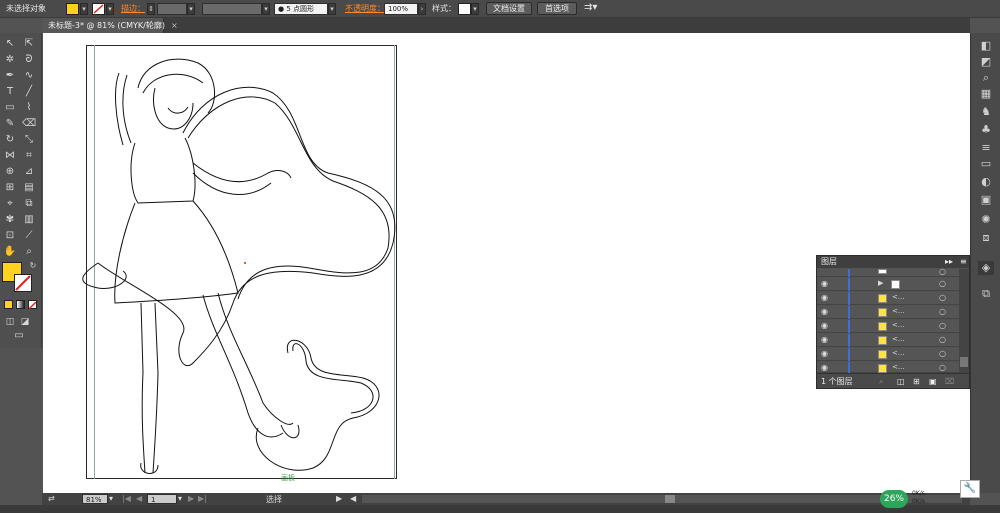 Image resolution: width=1000 pixels, height=513 pixels. I want to click on stroke-weight-stepper: ⇕, so click(151, 9).